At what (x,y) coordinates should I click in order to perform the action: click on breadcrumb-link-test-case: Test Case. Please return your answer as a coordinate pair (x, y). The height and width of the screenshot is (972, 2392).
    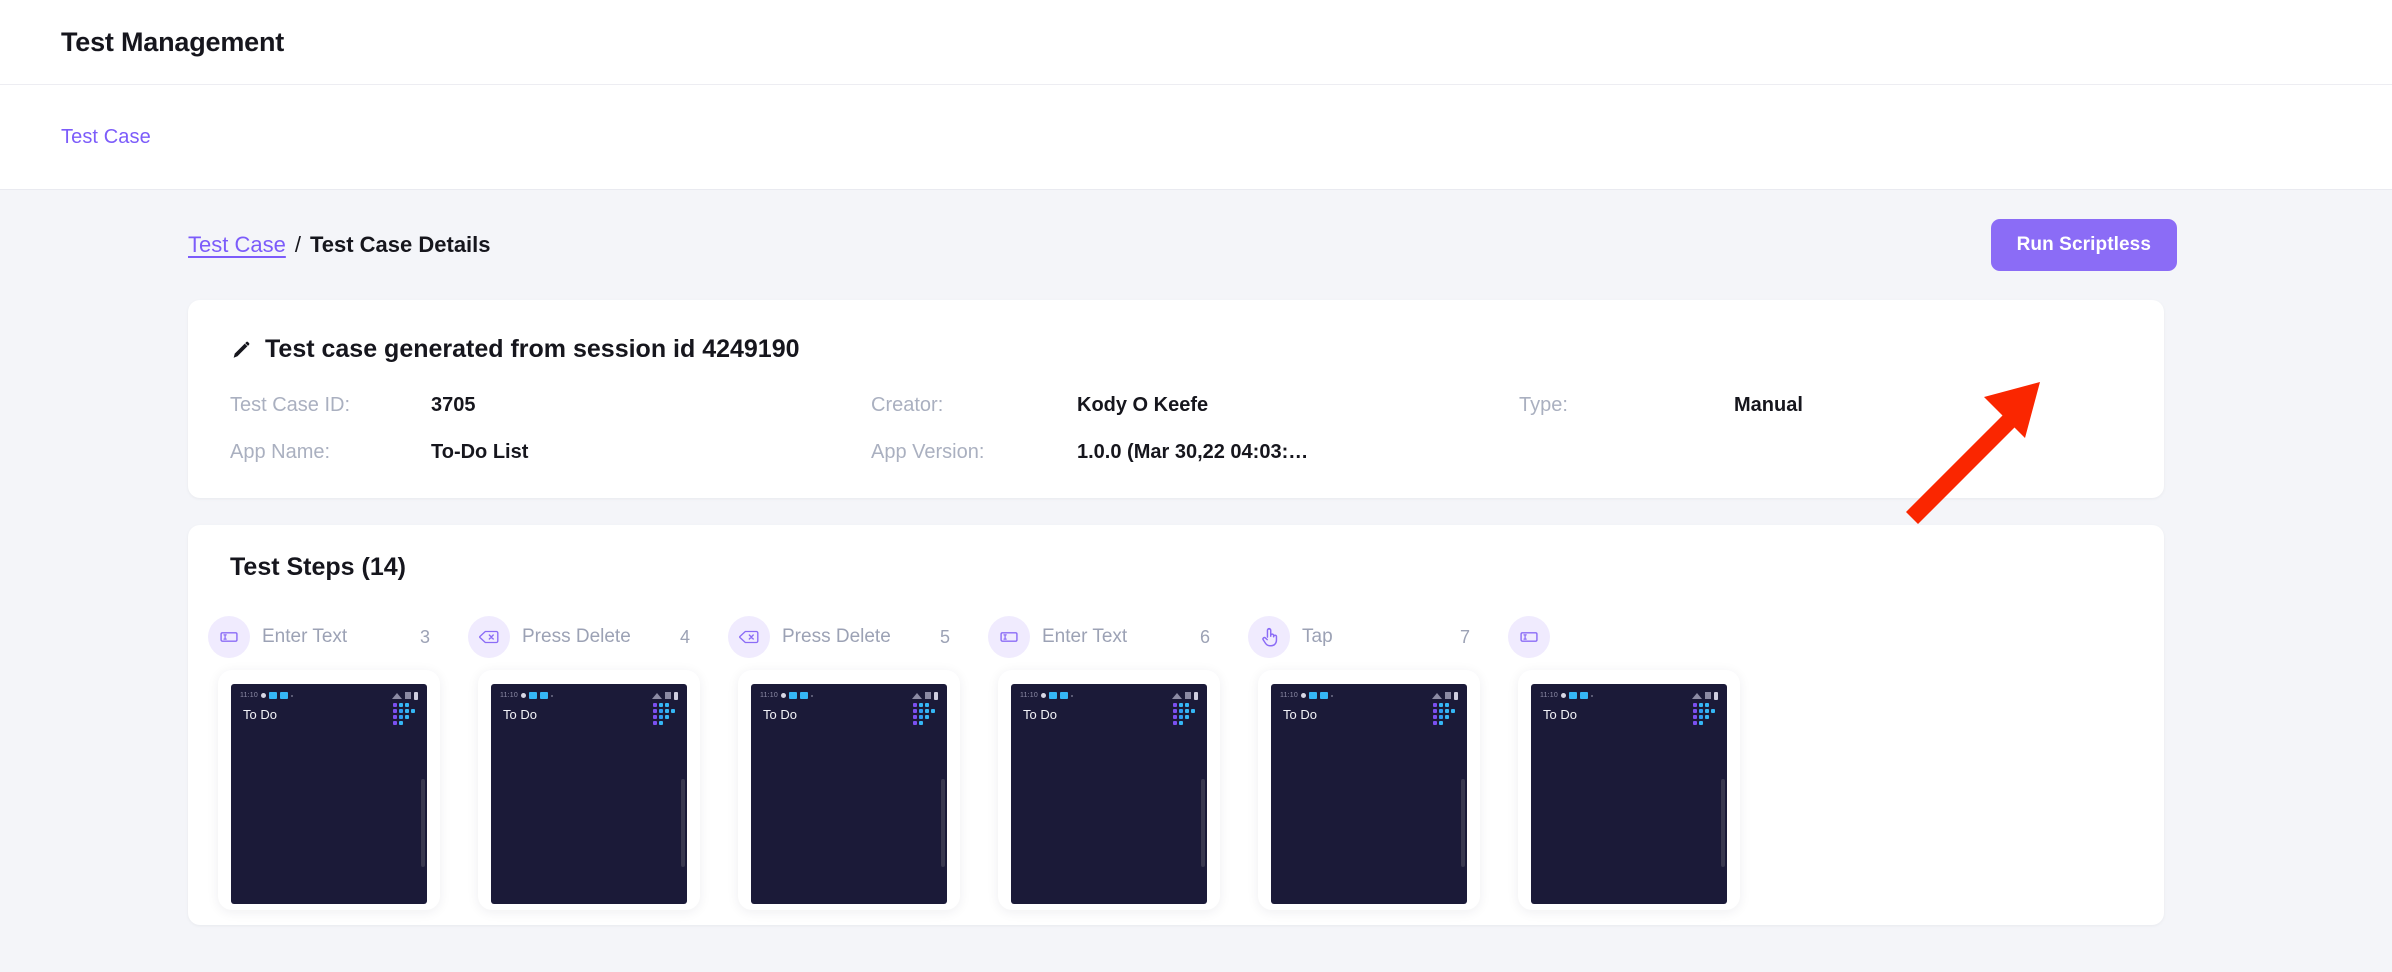
    Looking at the image, I should click on (237, 245).